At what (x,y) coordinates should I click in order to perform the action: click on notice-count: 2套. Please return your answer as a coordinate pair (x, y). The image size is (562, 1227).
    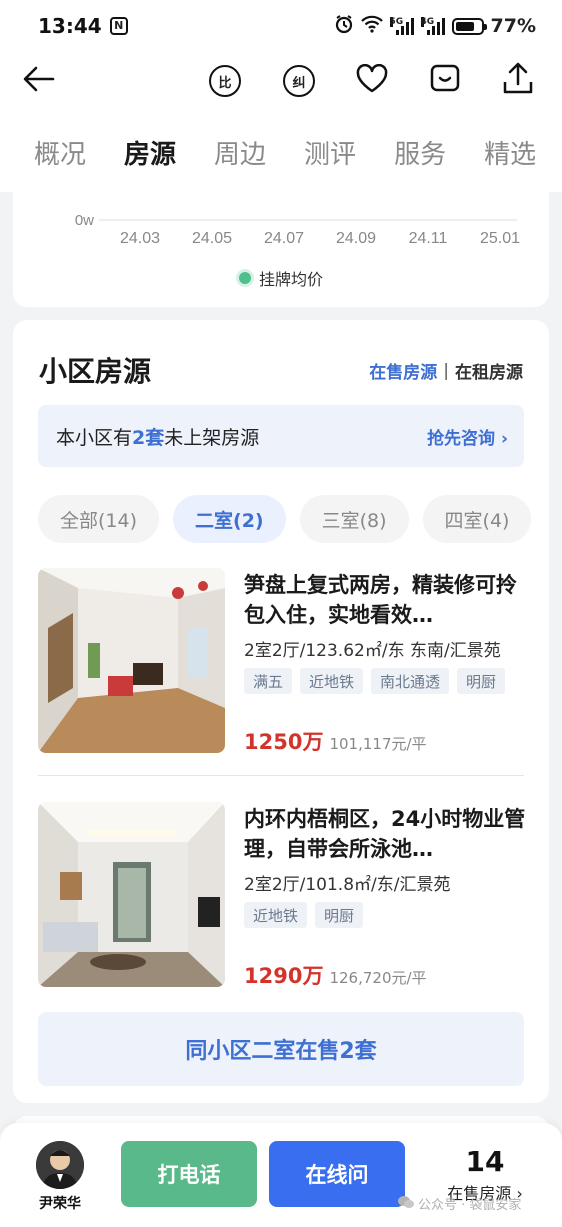
    Looking at the image, I should click on (148, 437).